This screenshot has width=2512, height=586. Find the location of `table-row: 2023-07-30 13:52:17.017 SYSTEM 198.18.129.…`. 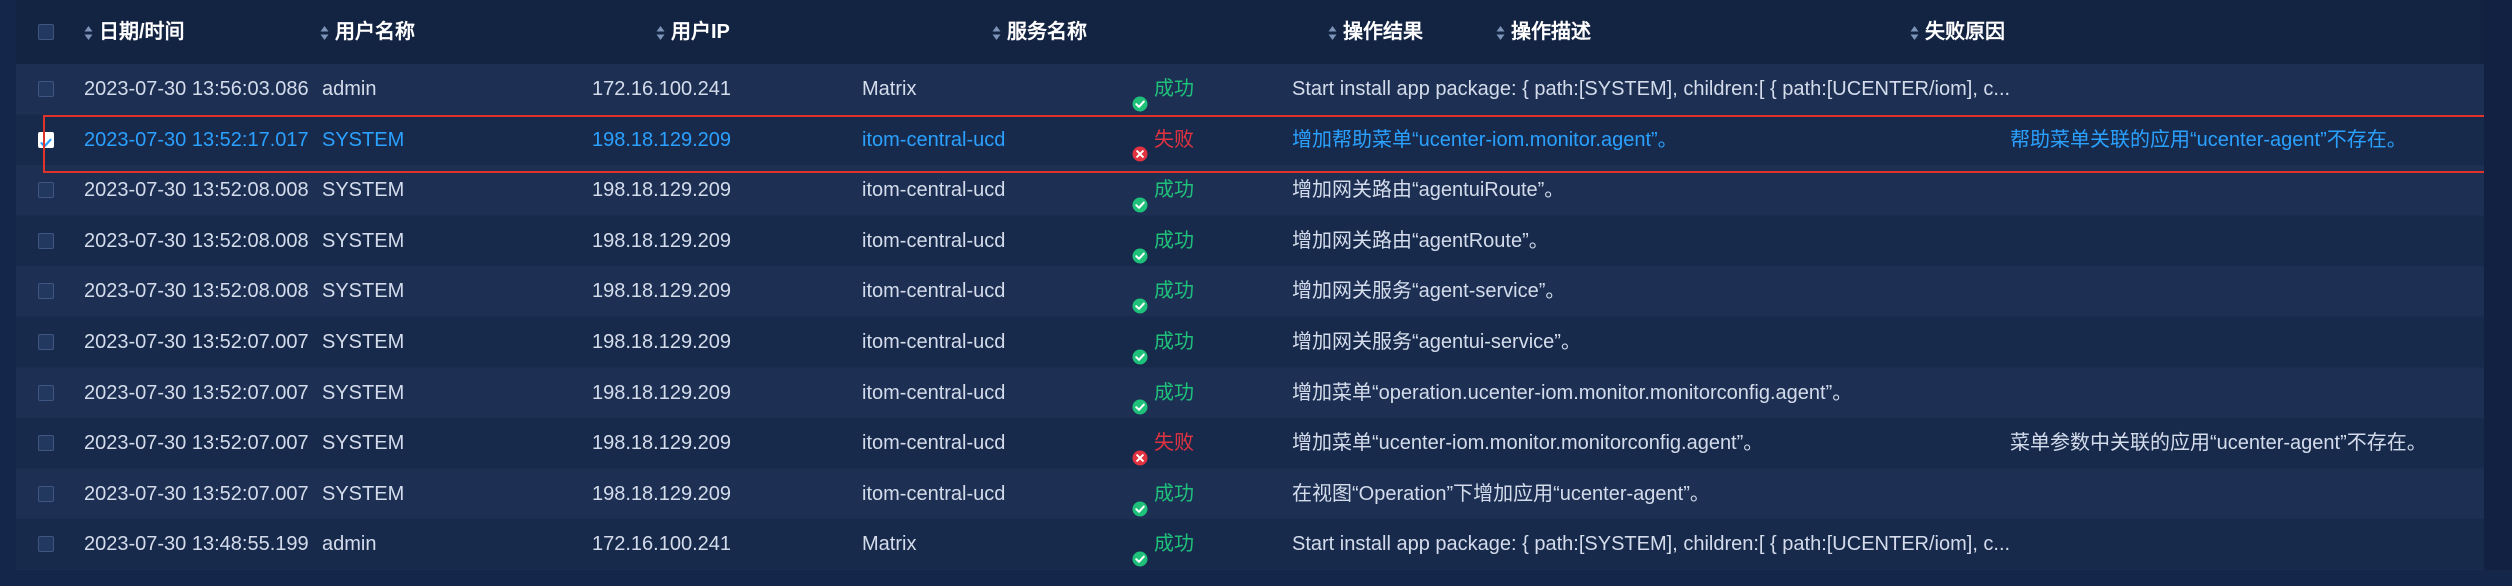

table-row: 2023-07-30 13:52:17.017 SYSTEM 198.18.129.… is located at coordinates (1250, 139).